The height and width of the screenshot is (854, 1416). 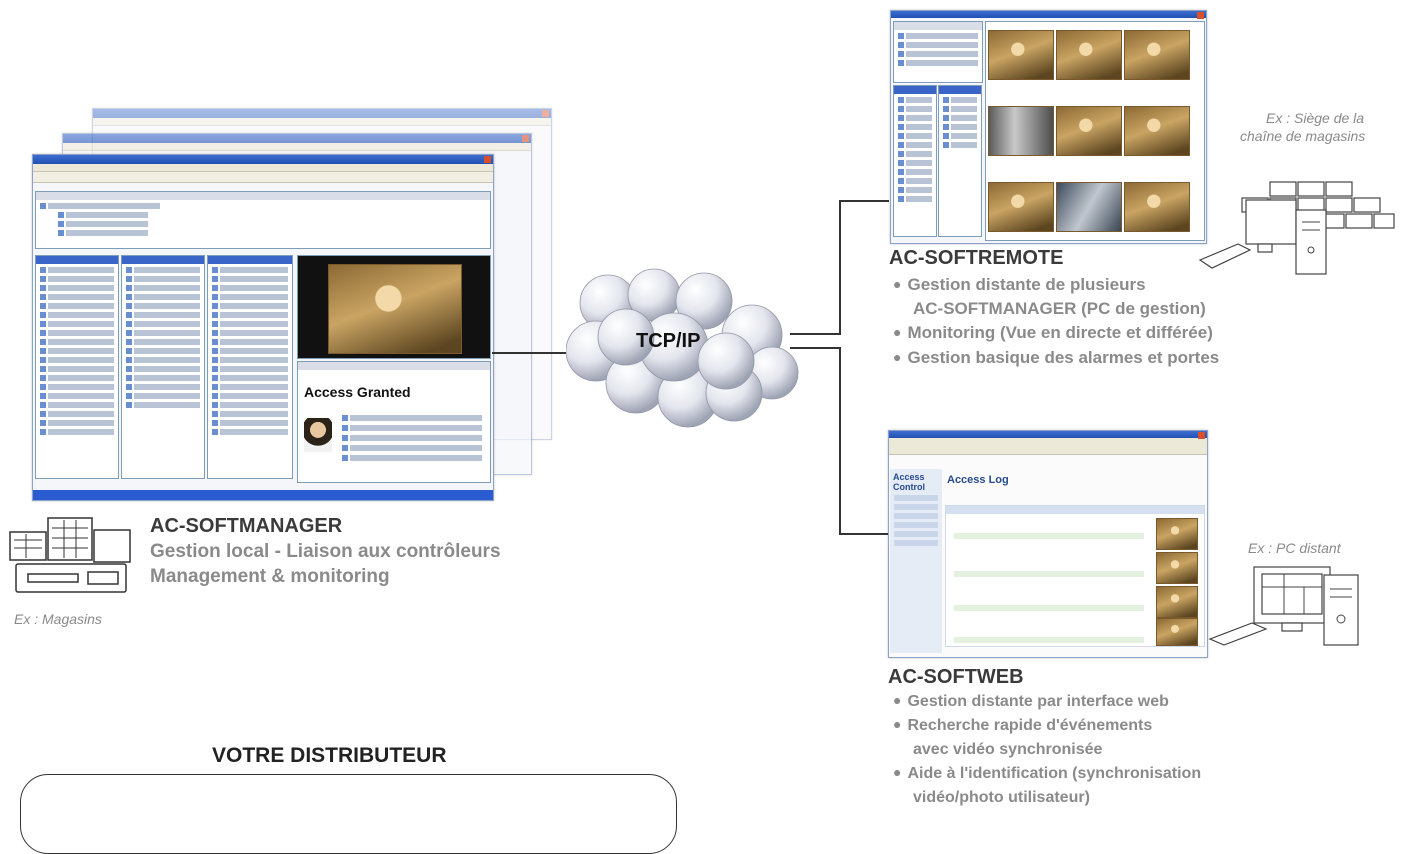 I want to click on web-bullet-2-cont: avec vidéo synchronisée, so click(x=1008, y=749).